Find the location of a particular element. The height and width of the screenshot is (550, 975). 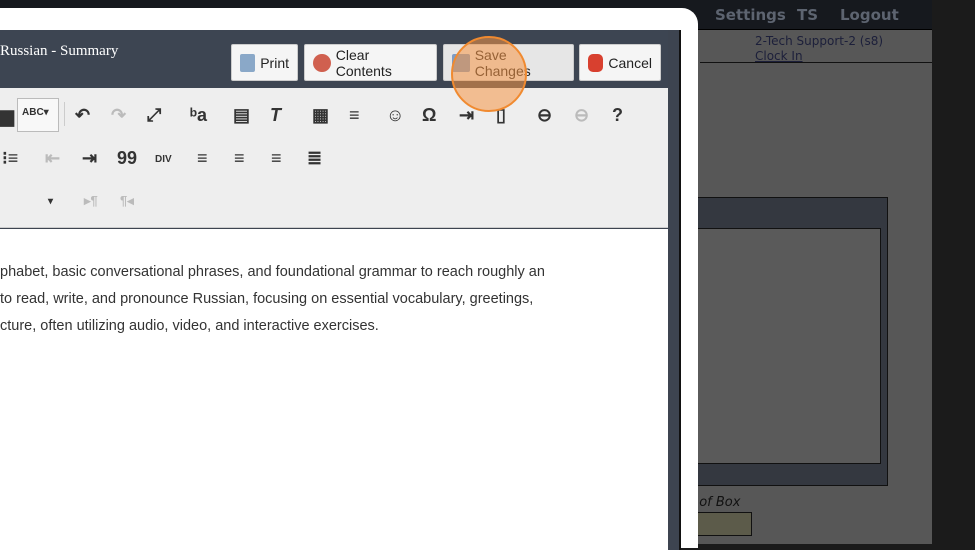

nav-settings: Settings is located at coordinates (750, 15).